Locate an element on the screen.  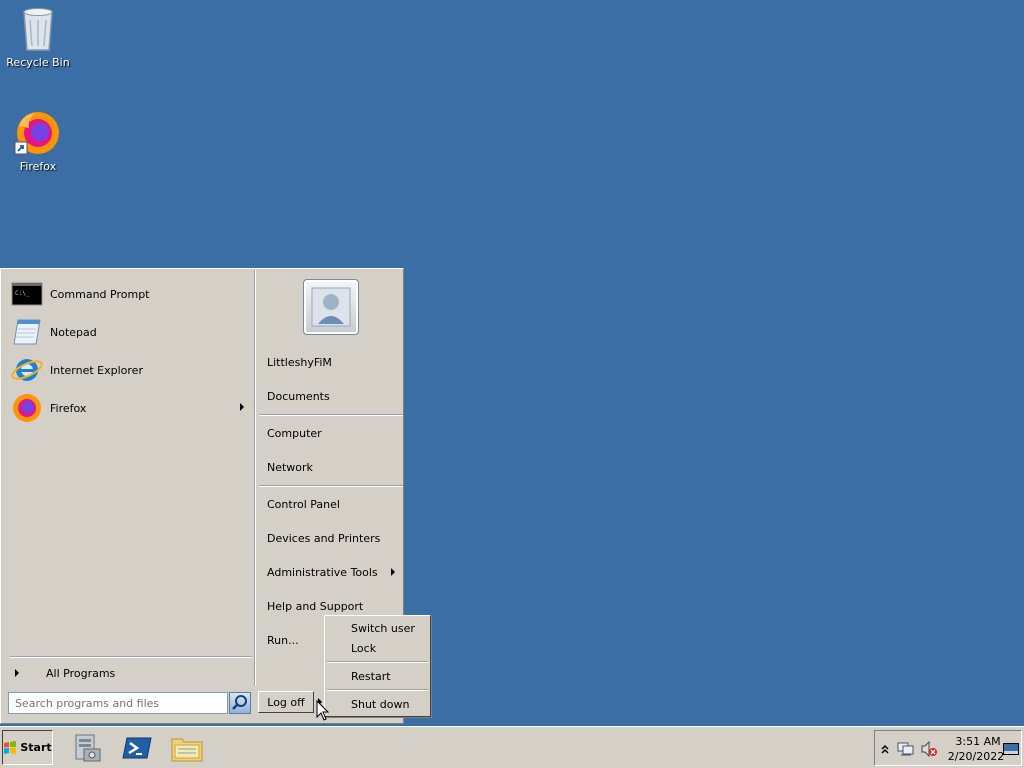
svg-text: C:\_ is located at coordinates (22, 293).